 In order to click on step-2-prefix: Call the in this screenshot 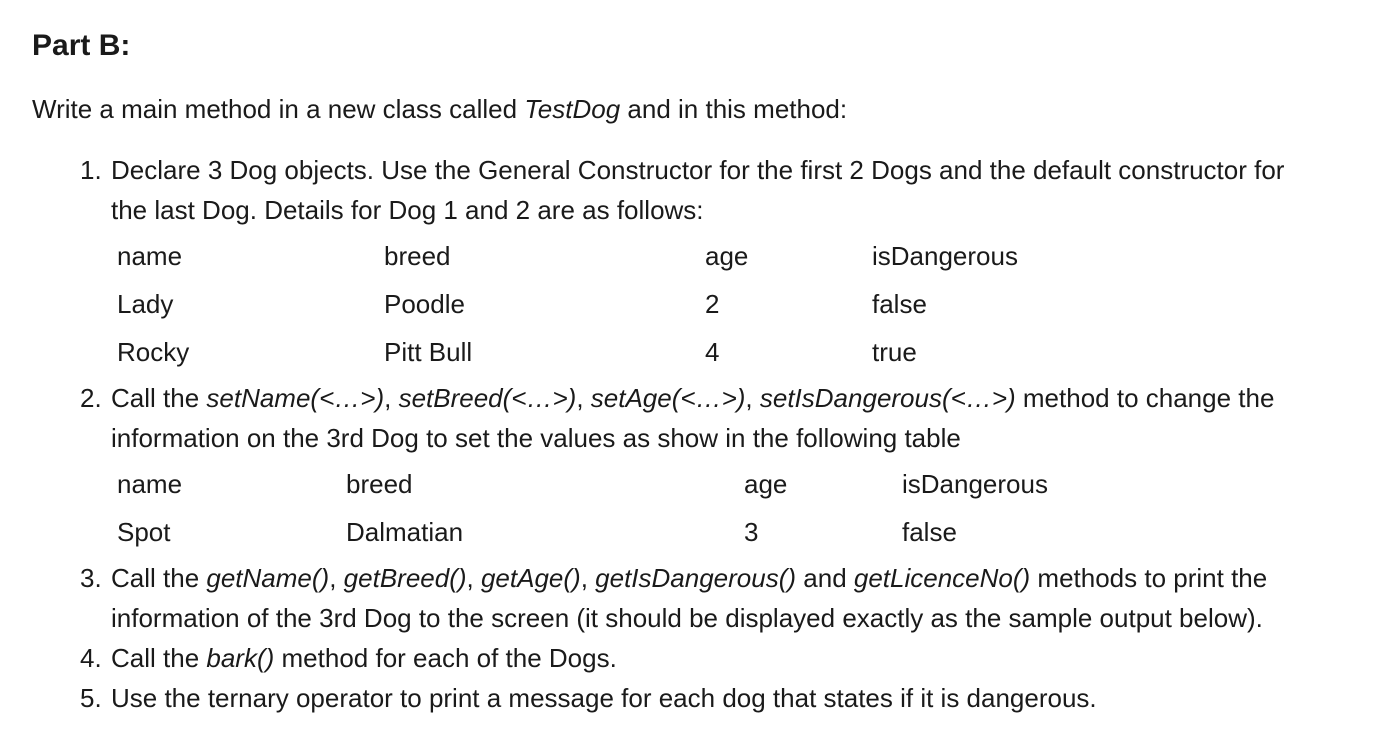, I will do `click(159, 398)`.